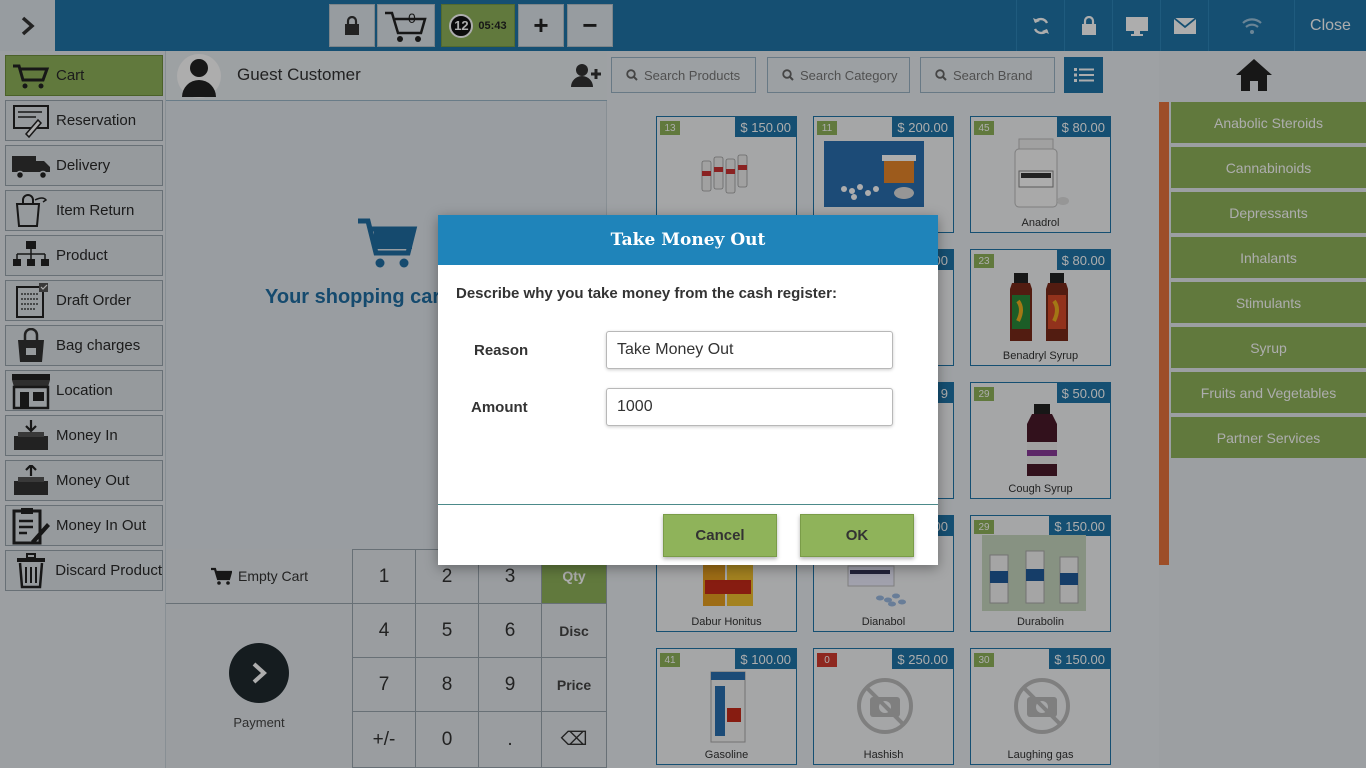 Image resolution: width=1366 pixels, height=768 pixels. I want to click on ok-button: OK, so click(857, 535).